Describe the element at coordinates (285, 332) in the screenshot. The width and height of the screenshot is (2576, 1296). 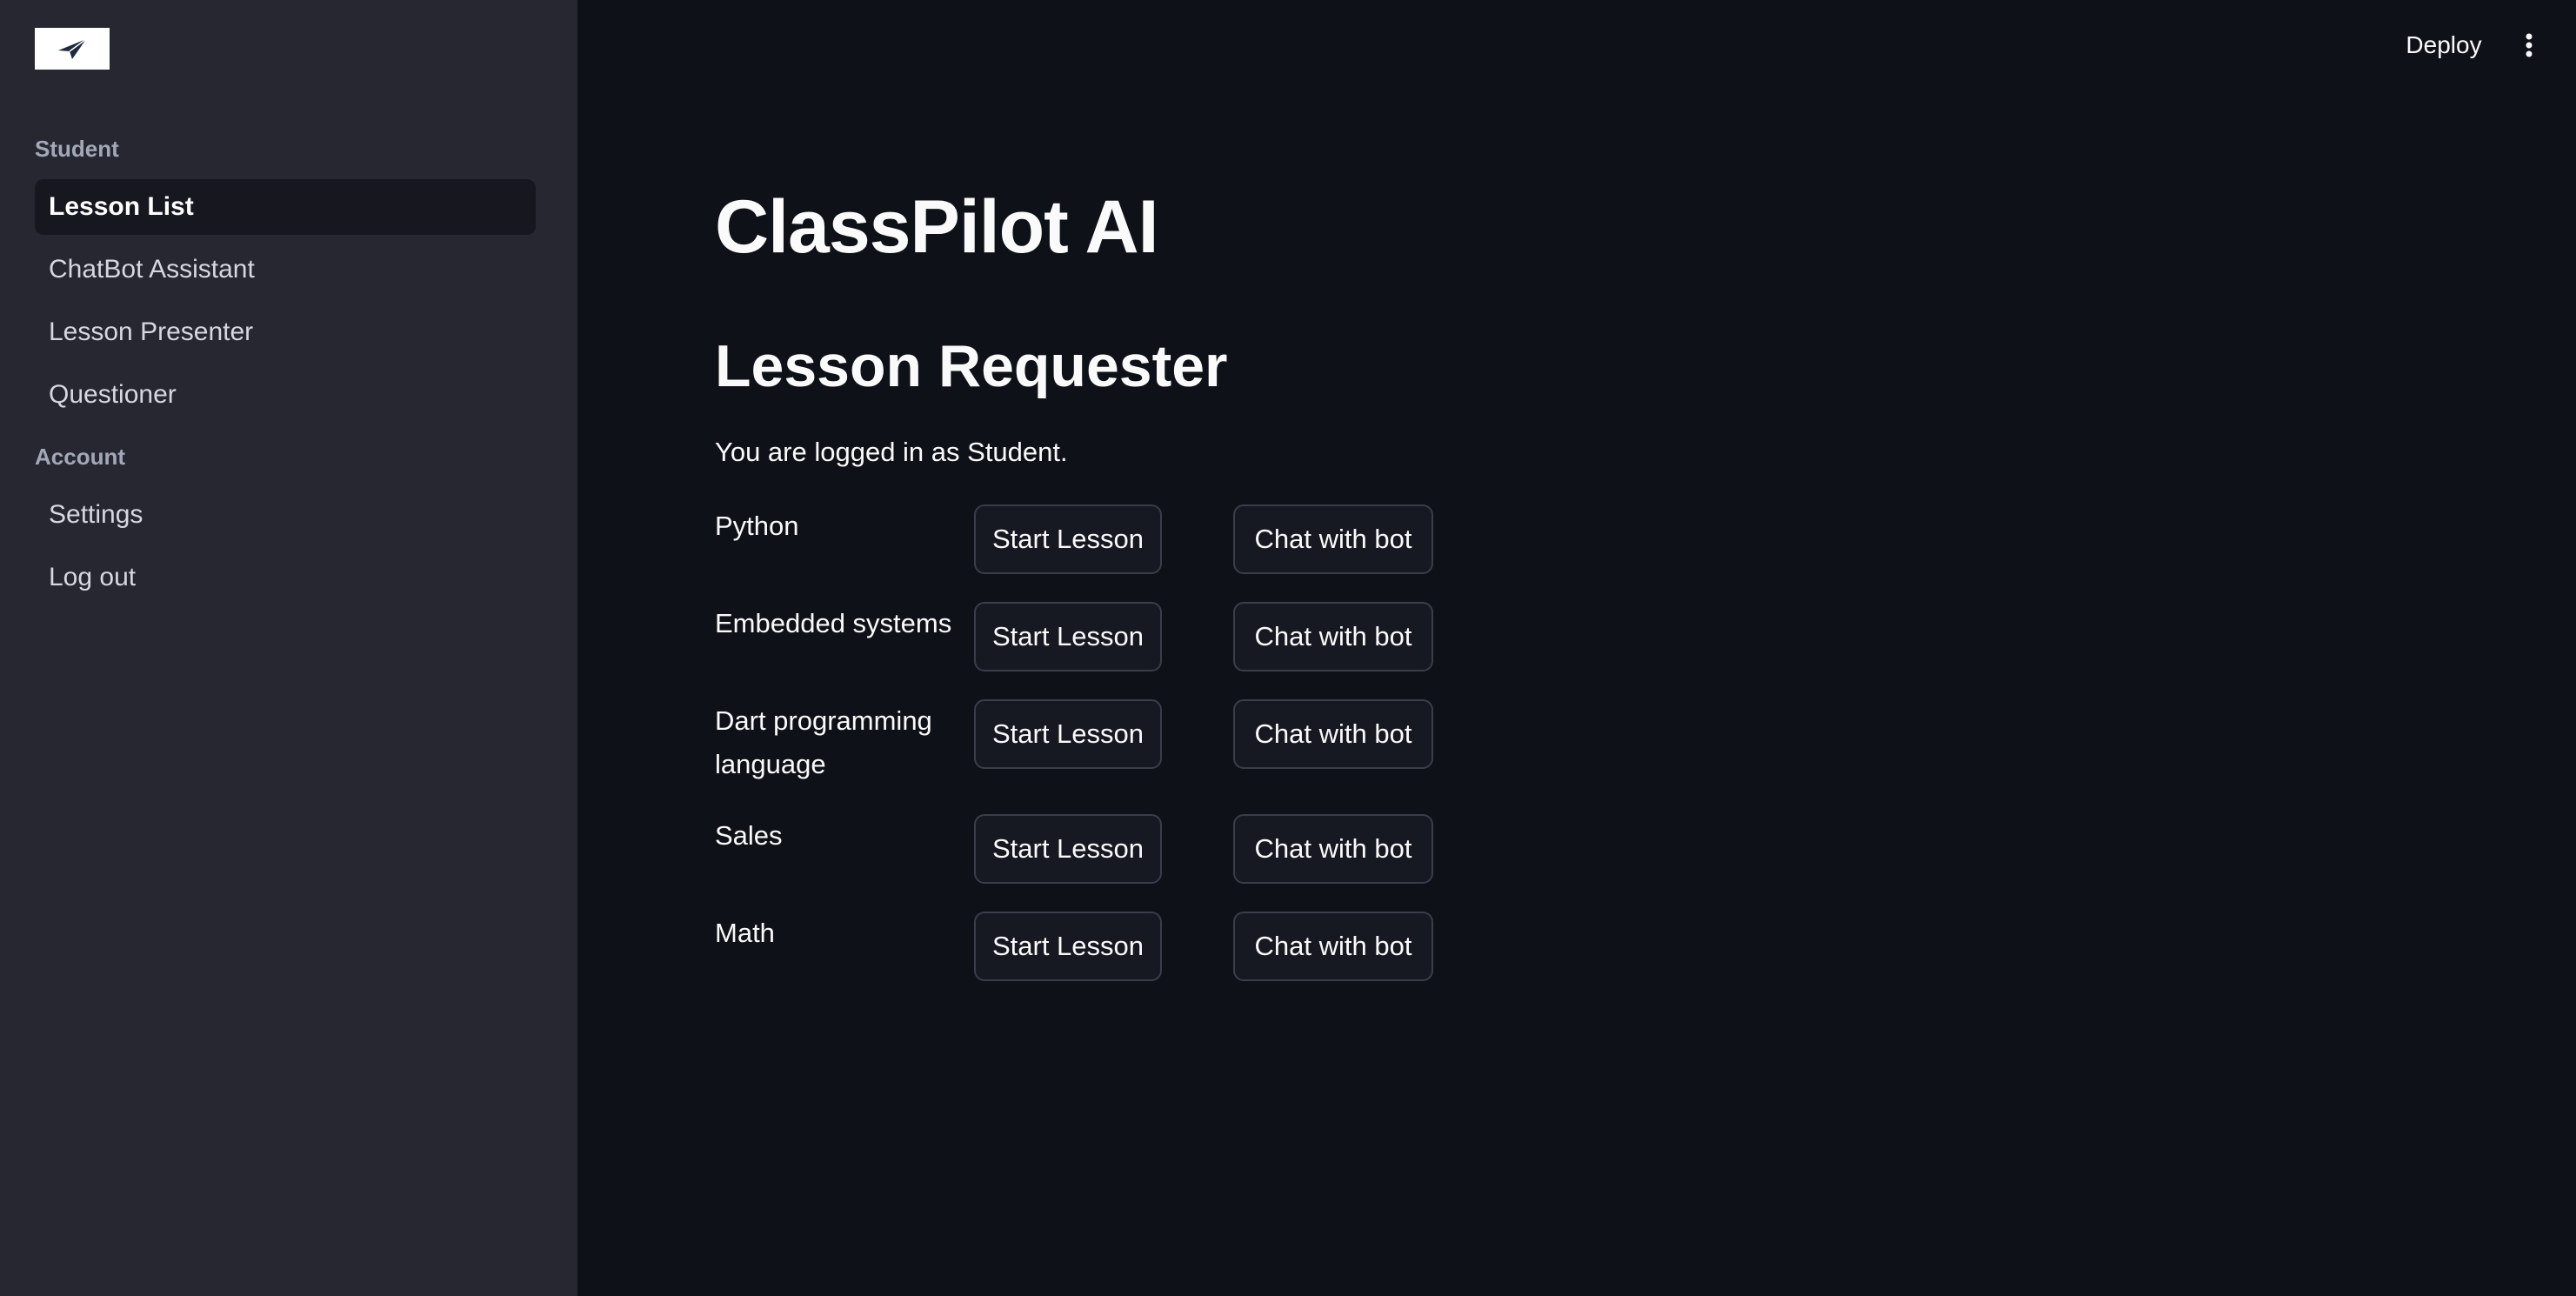
I see `sidebar-item-lesson-presenter: Lesson Presenter` at that location.